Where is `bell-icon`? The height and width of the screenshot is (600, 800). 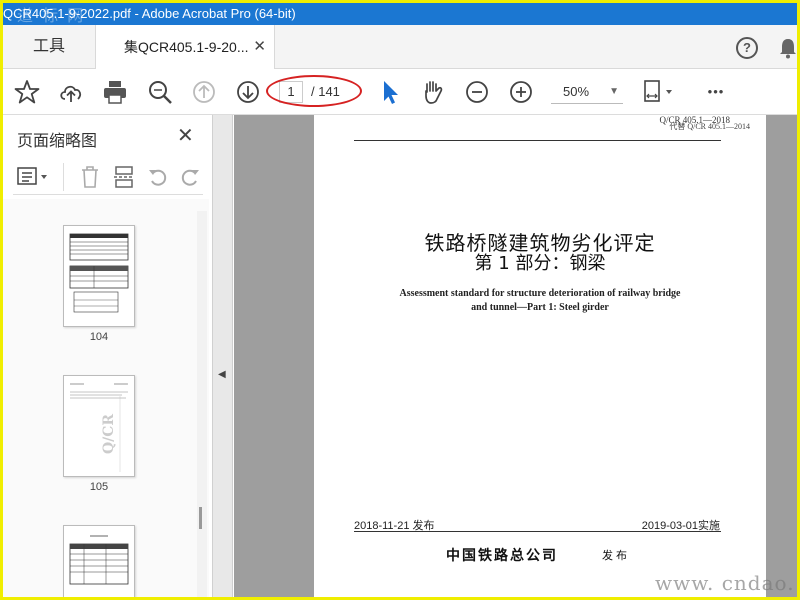
bell-icon is located at coordinates (787, 48).